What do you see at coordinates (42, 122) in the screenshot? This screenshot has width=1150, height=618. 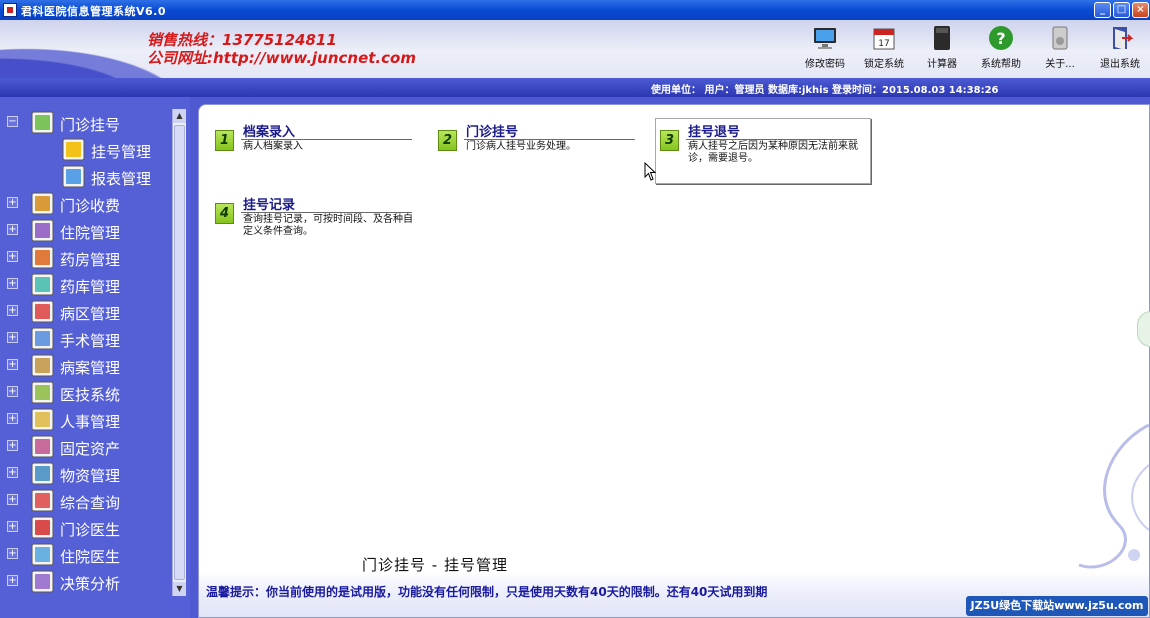 I see `checklist-icon` at bounding box center [42, 122].